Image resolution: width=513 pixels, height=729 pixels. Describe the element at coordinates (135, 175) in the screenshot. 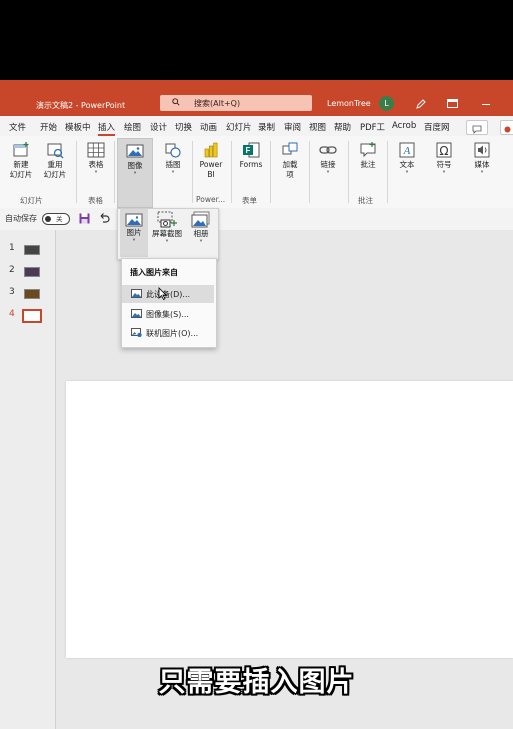

I see `image-dropdown-arrow: ˅` at that location.